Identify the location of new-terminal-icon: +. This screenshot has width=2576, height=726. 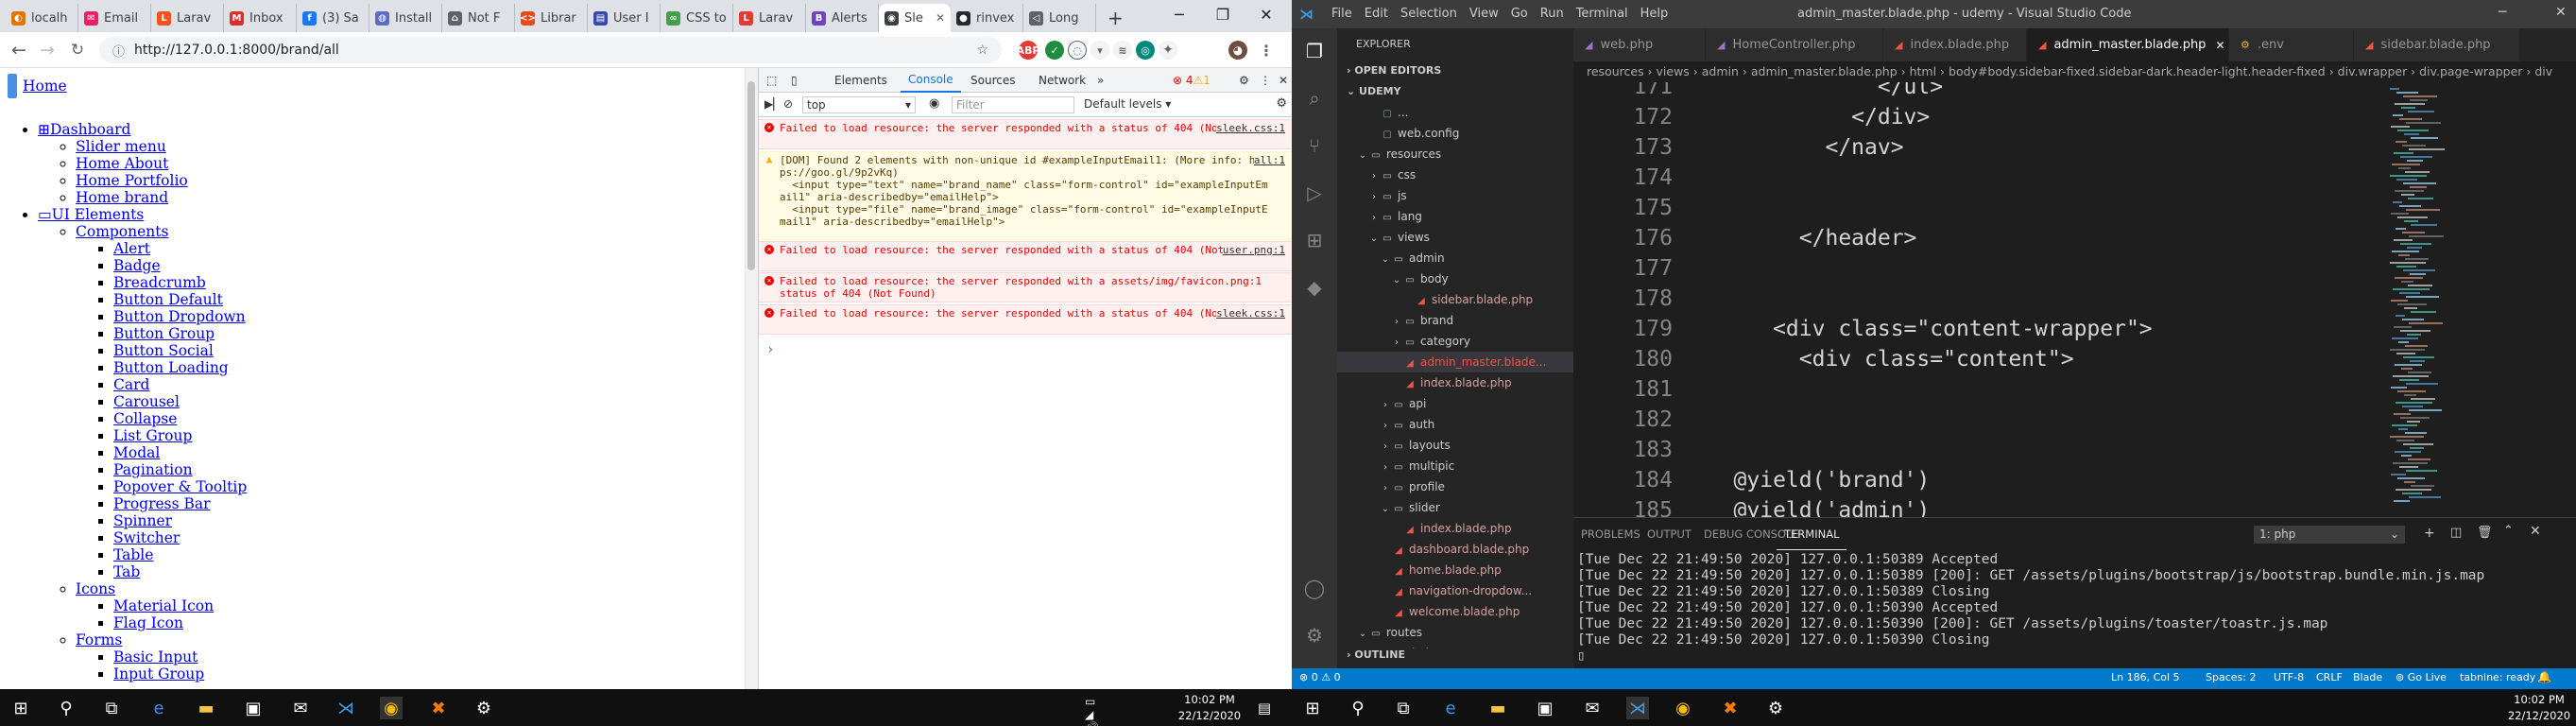
(2429, 533).